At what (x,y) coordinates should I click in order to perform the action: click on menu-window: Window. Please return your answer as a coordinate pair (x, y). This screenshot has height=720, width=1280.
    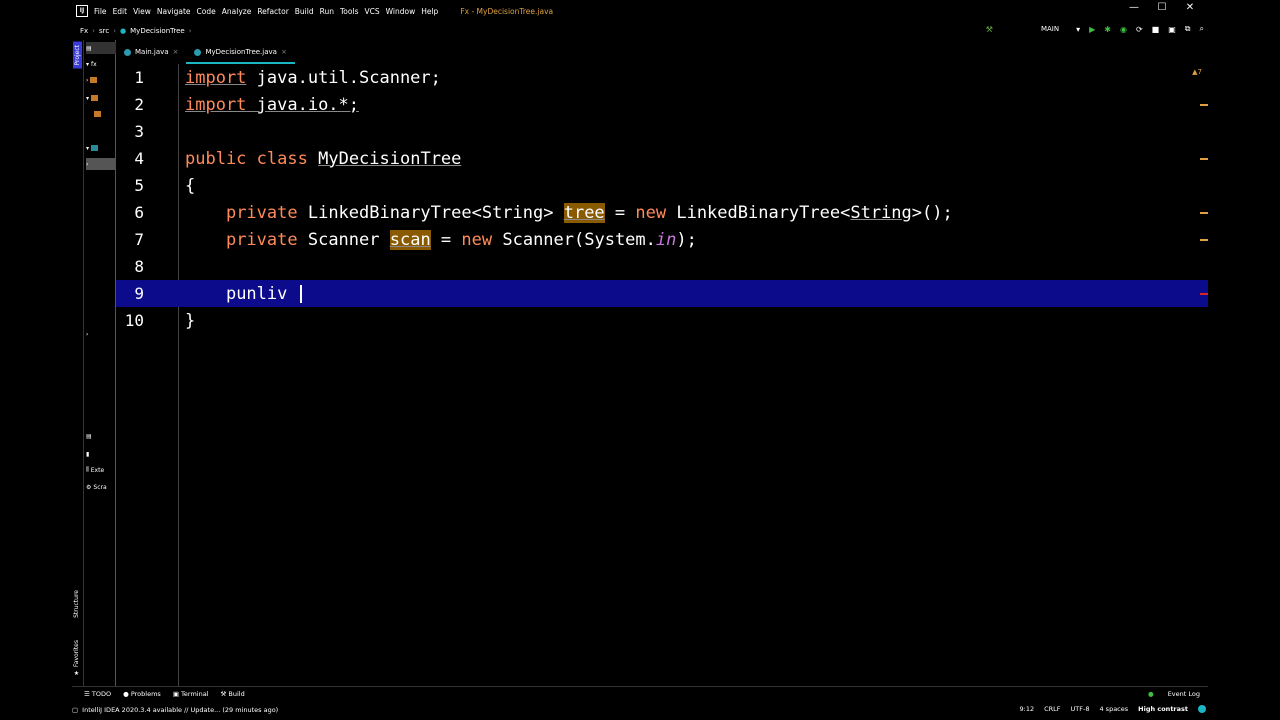
    Looking at the image, I should click on (401, 11).